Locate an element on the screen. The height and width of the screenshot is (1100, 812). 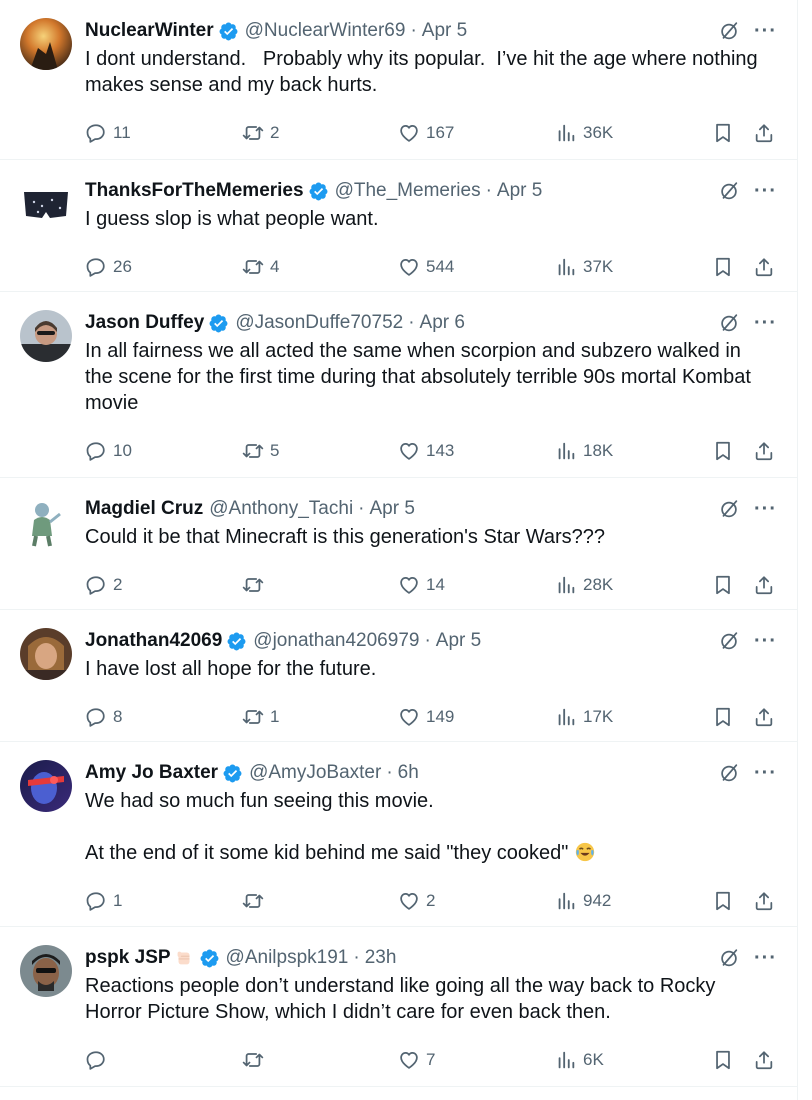
view-count: 17K is located at coordinates (598, 716).